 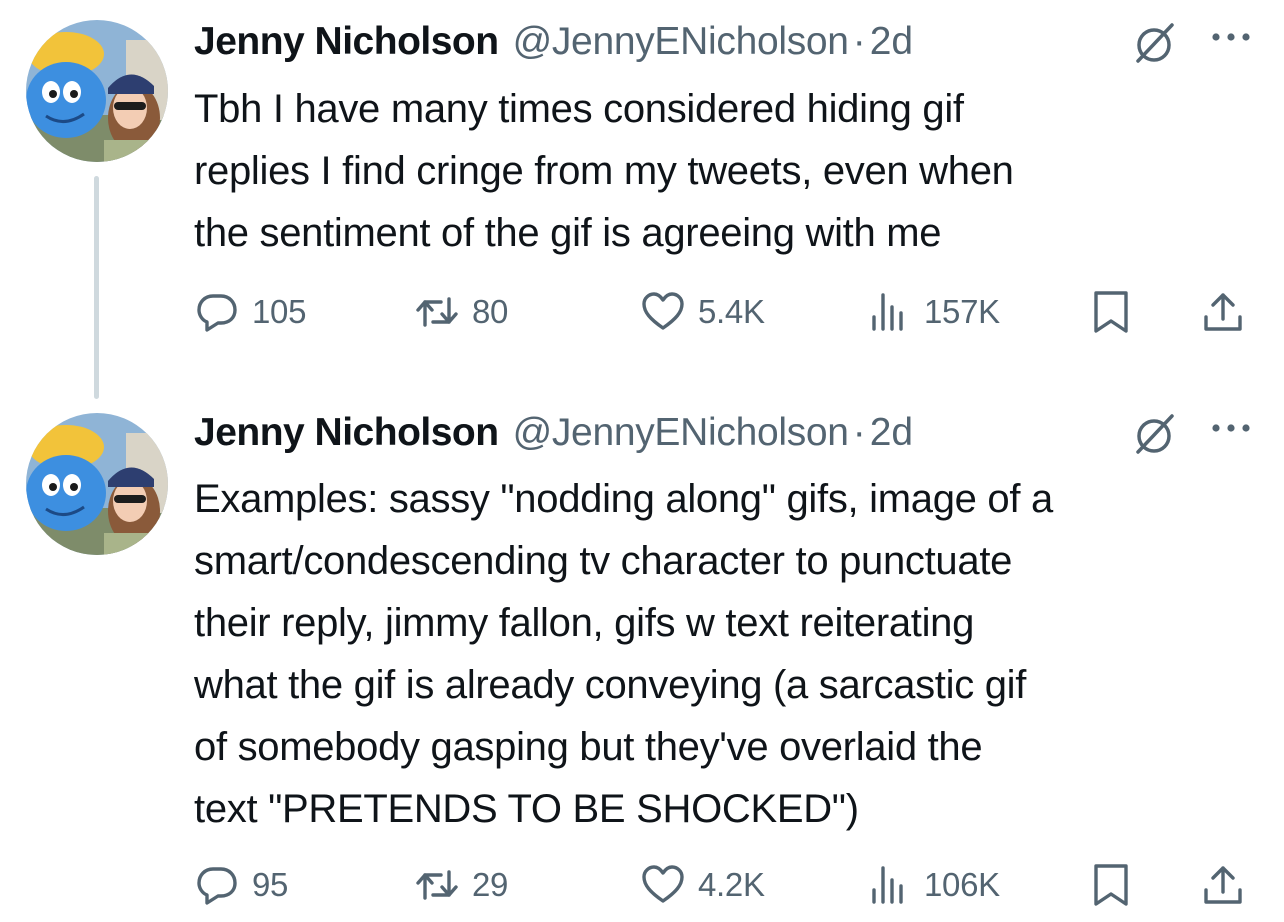 I want to click on like-button: 5.4K, so click(x=702, y=312).